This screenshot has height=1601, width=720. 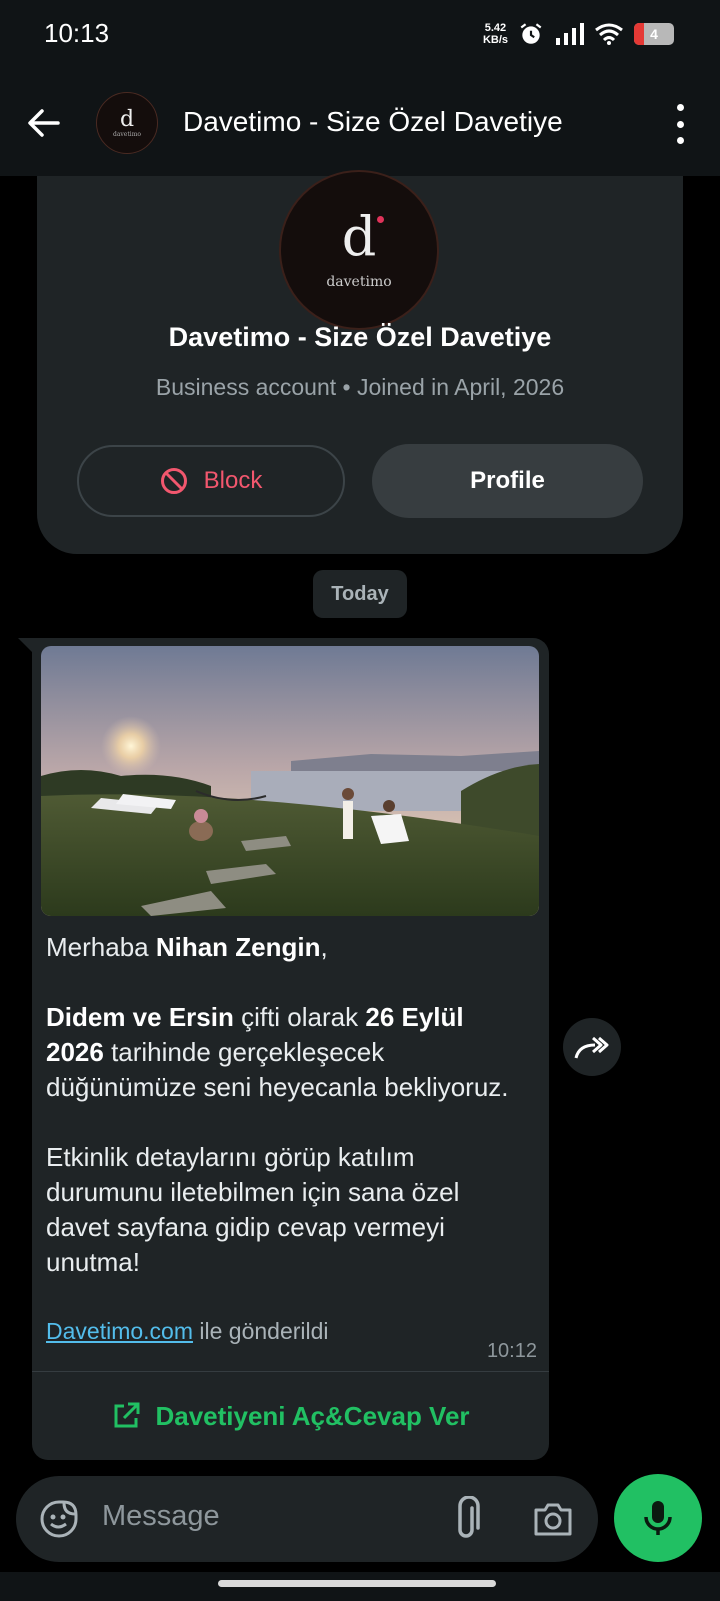 I want to click on business-avatar: d davetimo, so click(x=359, y=250).